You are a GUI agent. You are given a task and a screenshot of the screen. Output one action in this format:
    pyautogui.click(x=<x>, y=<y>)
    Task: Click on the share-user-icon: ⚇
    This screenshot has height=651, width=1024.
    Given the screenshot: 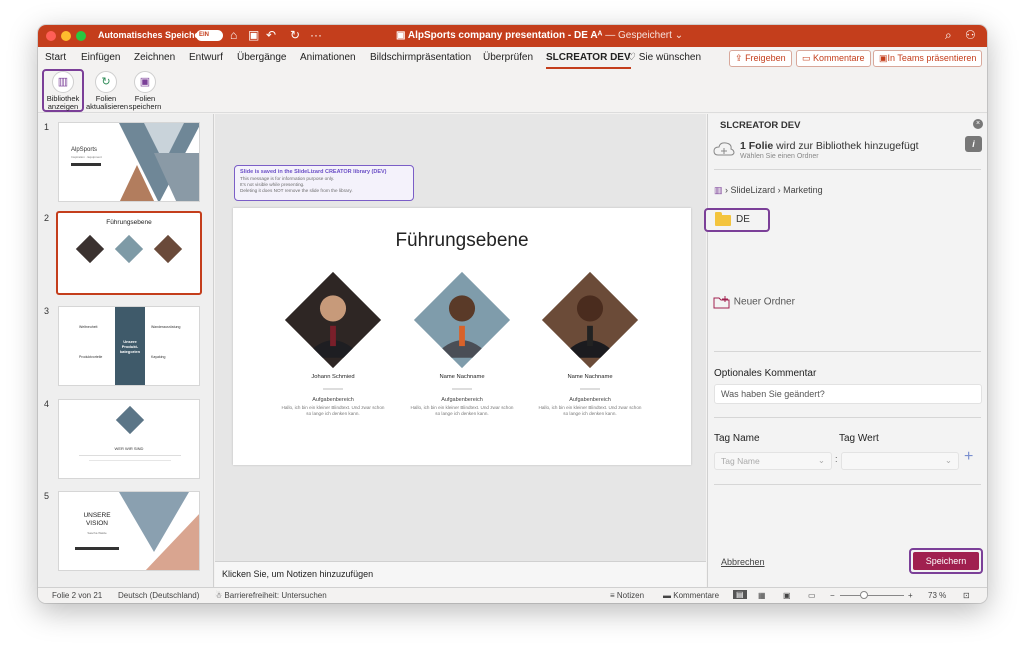 What is the action you would take?
    pyautogui.click(x=970, y=35)
    